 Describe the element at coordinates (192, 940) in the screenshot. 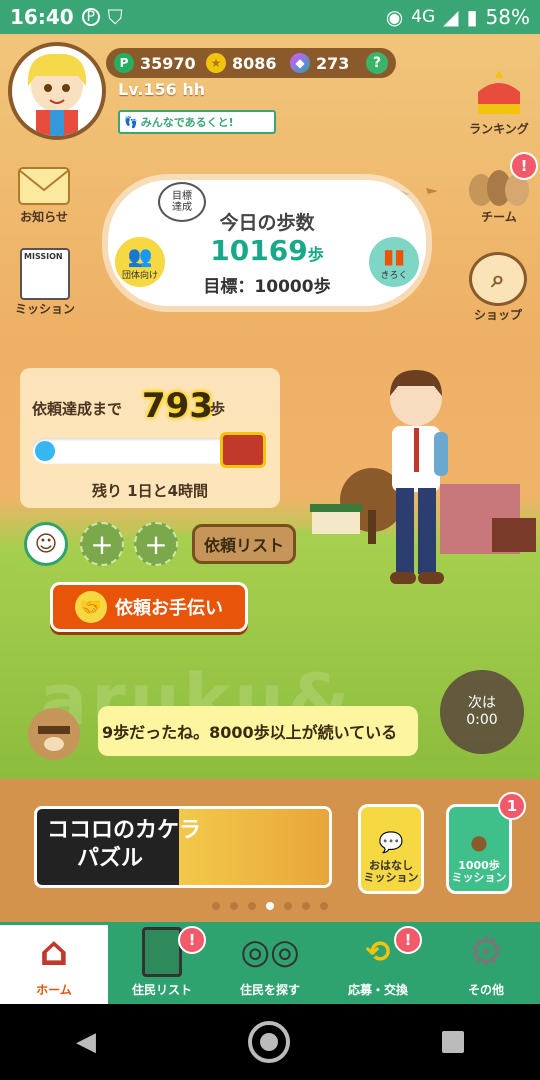

I see `resident-list-badge: !` at that location.